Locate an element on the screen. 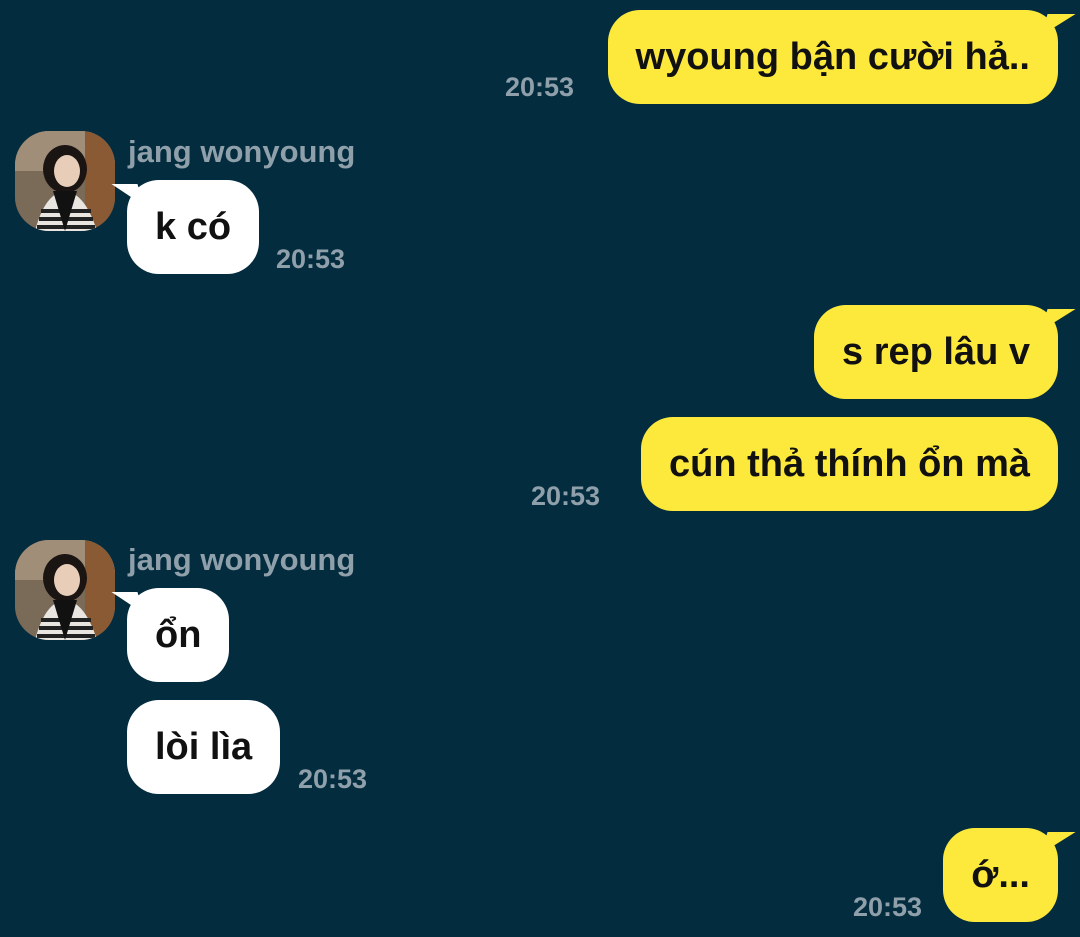 Image resolution: width=1080 pixels, height=937 pixels. message-bubble-received: k có is located at coordinates (193, 227).